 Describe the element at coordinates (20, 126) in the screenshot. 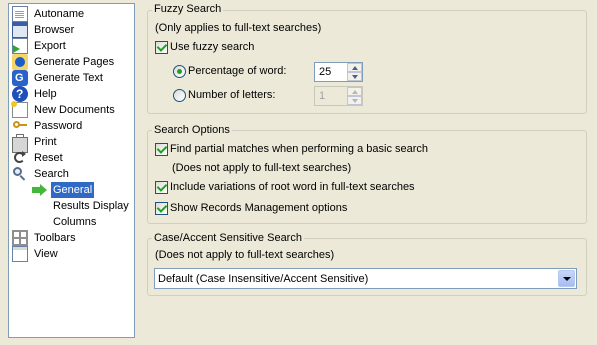

I see `key-icon` at that location.